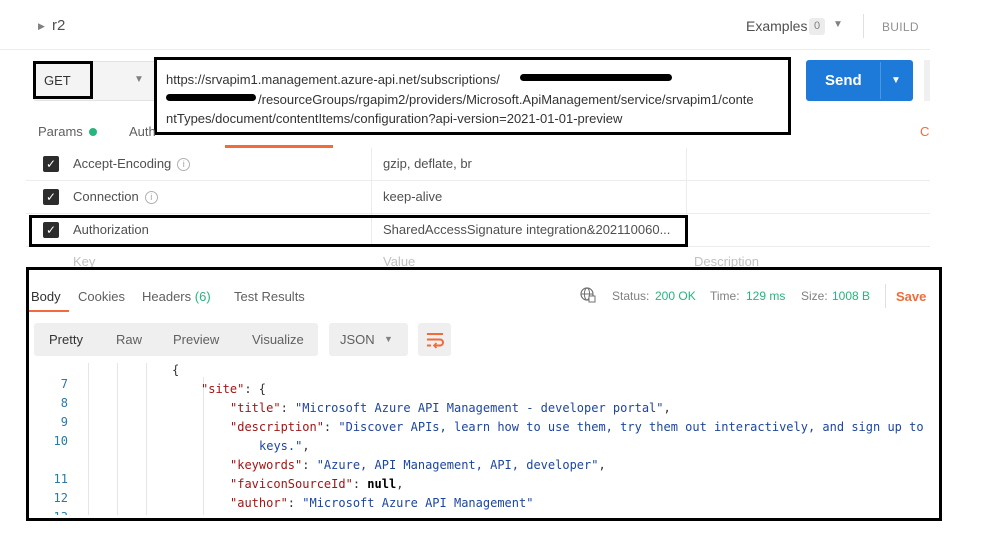 The width and height of the screenshot is (994, 549). What do you see at coordinates (41, 26) in the screenshot?
I see `expand-caret-icon: ▶` at bounding box center [41, 26].